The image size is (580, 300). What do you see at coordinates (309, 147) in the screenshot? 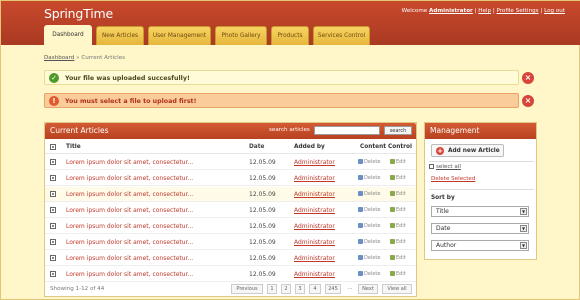
I see `column-added-by: Added by` at bounding box center [309, 147].